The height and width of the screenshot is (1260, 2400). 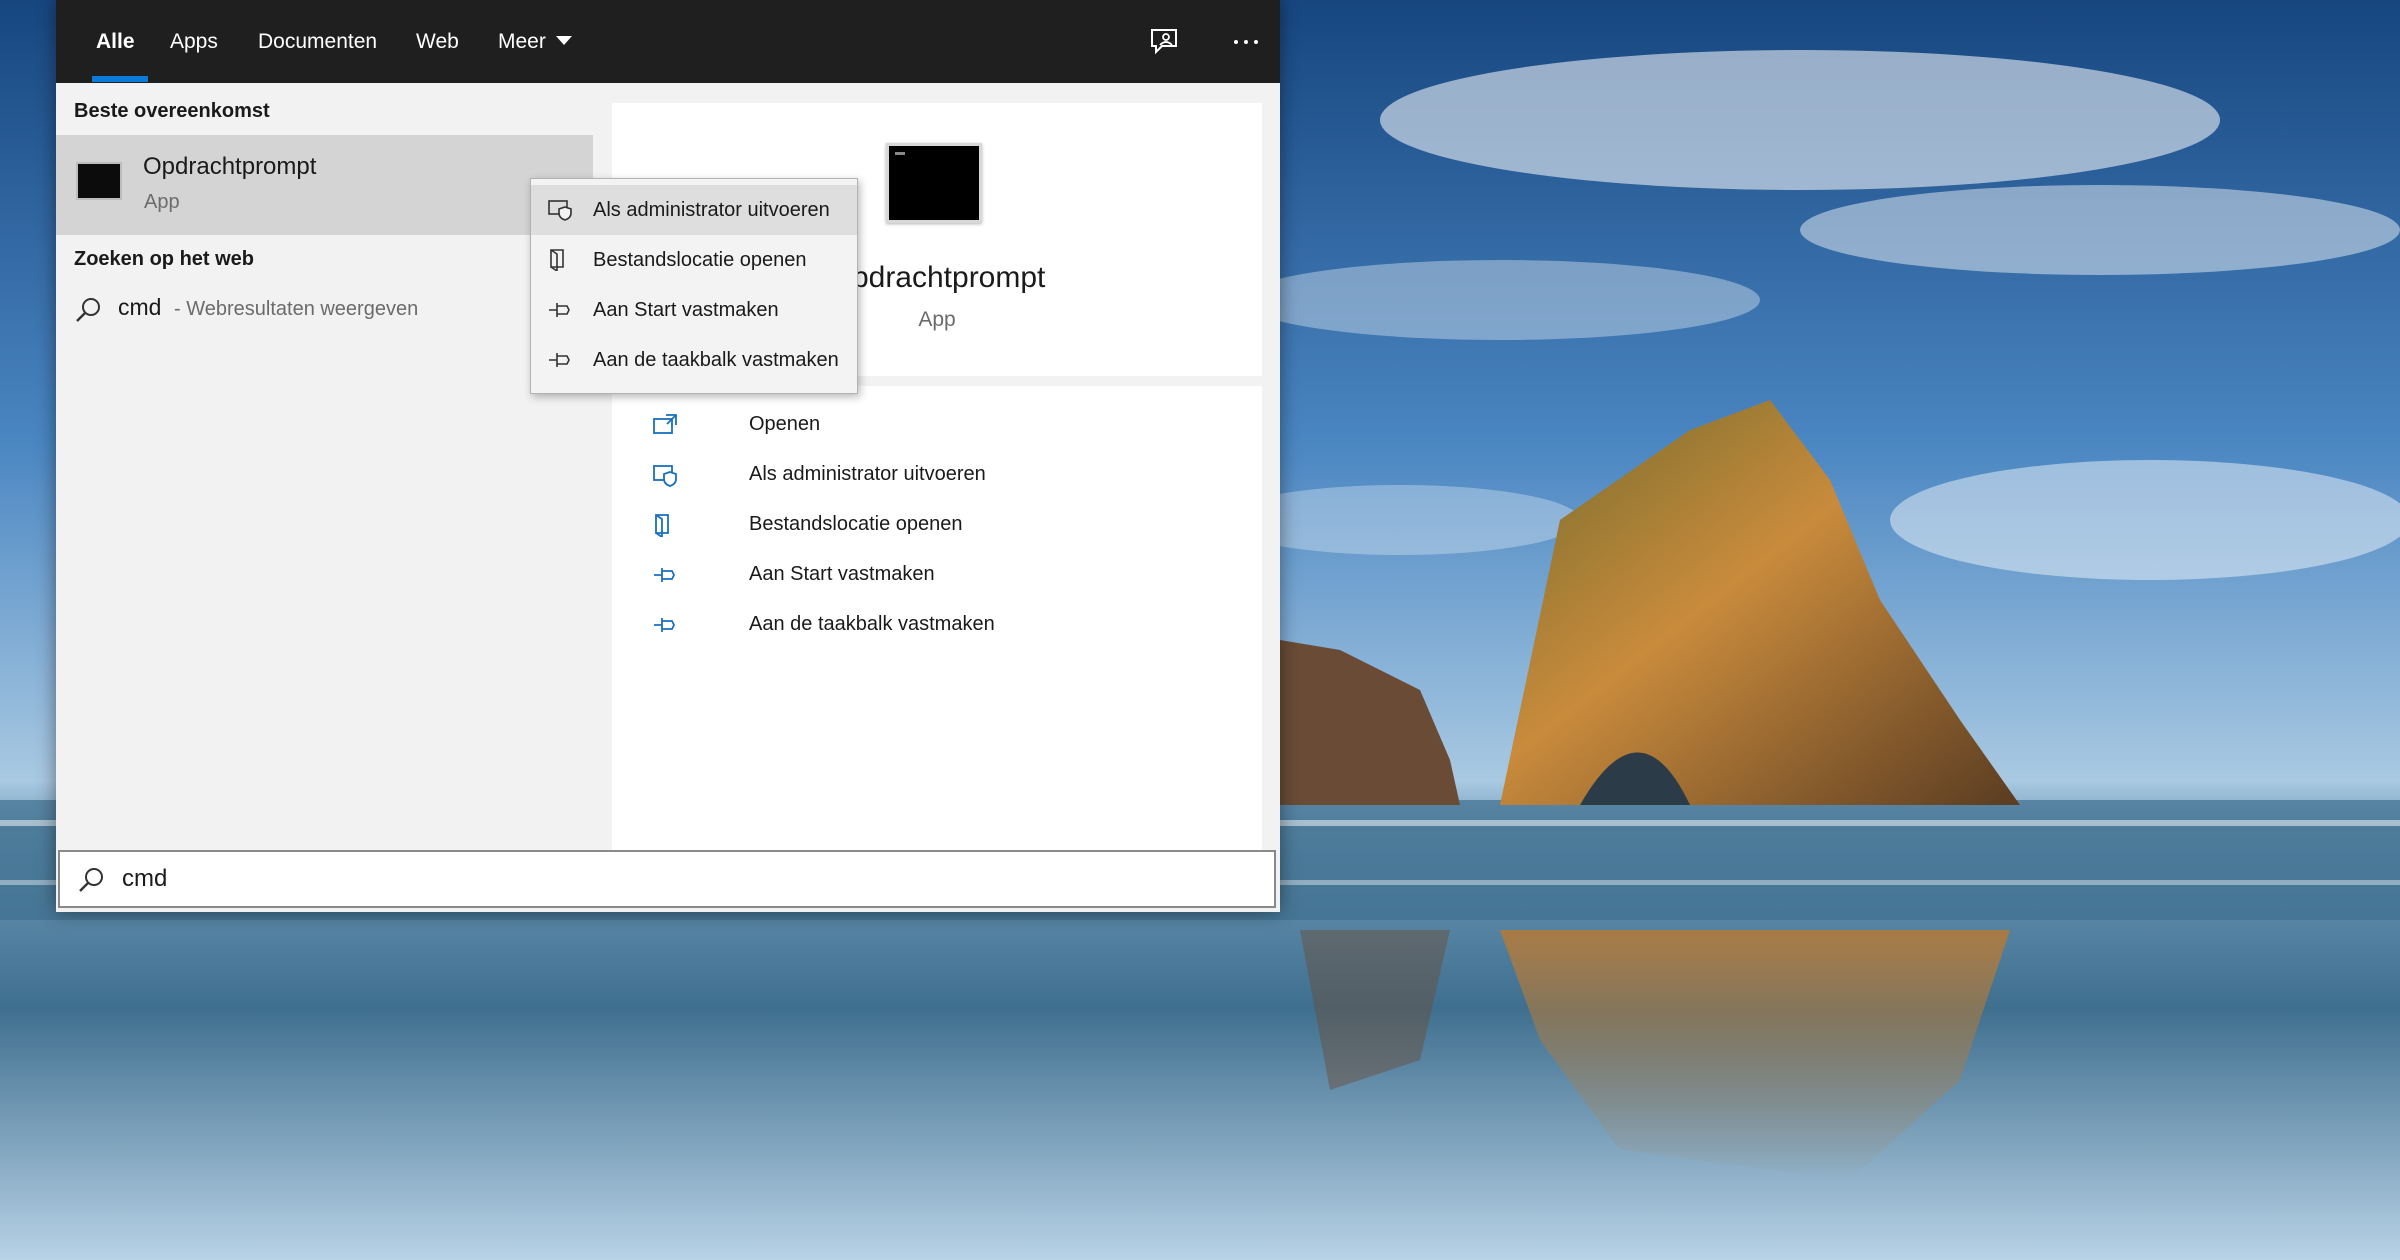 I want to click on tab-web: Web, so click(x=437, y=41).